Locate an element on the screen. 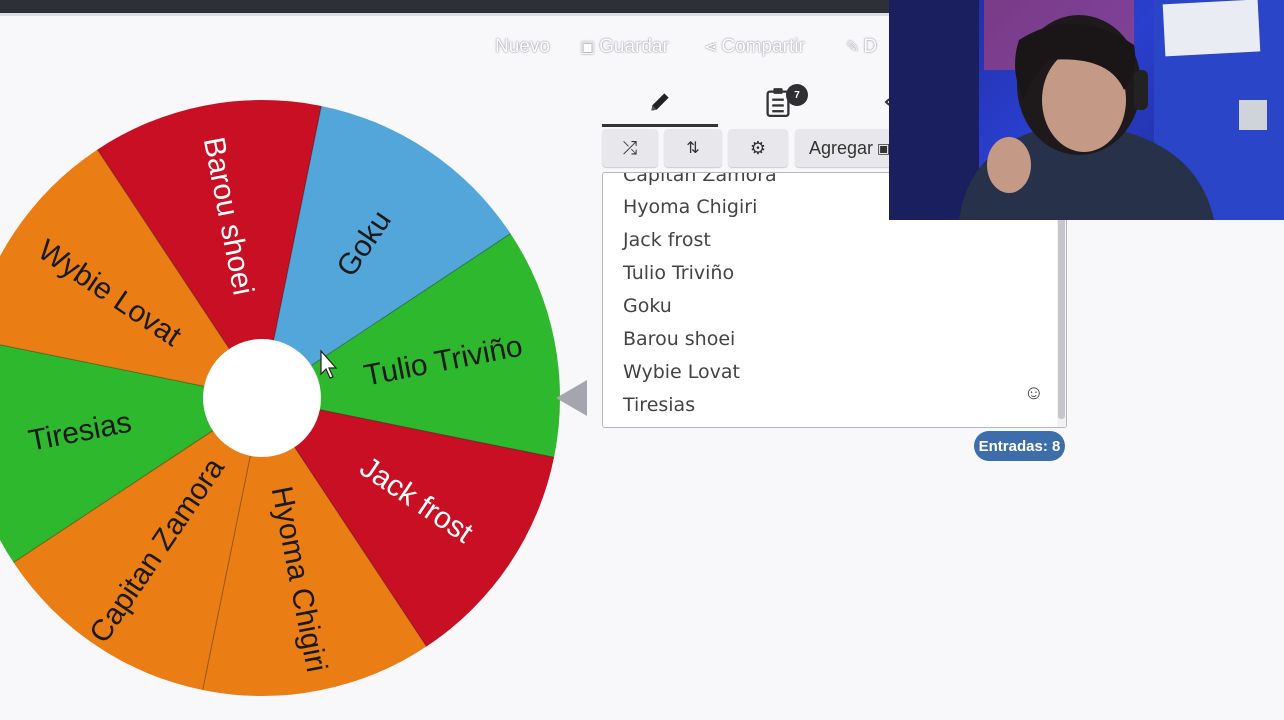 The image size is (1284, 720). menu-share: ⋖ Compartir is located at coordinates (754, 47).